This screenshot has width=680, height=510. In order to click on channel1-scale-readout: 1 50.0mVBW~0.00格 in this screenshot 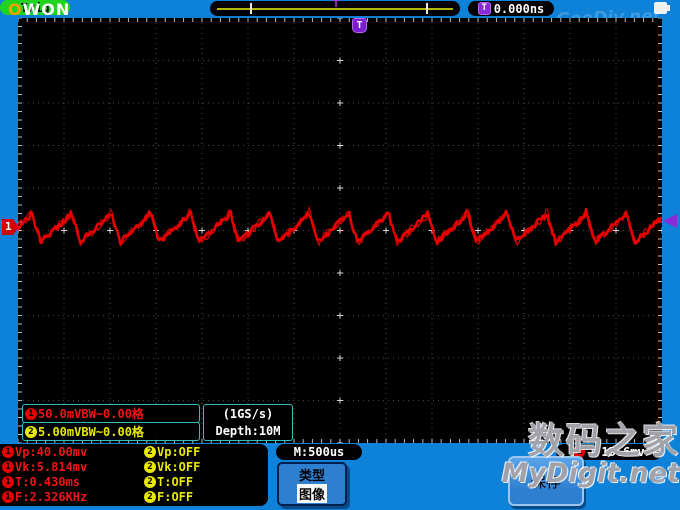, I will do `click(111, 413)`.